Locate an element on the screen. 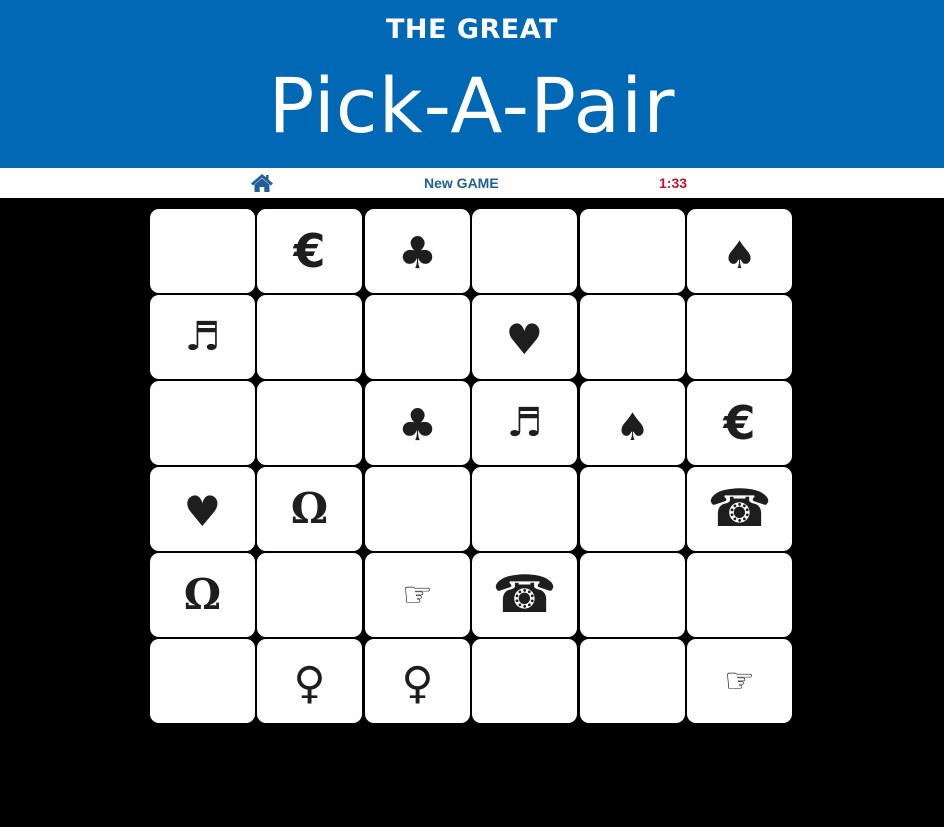 The image size is (944, 827). card-r2-c2 is located at coordinates (309, 337).